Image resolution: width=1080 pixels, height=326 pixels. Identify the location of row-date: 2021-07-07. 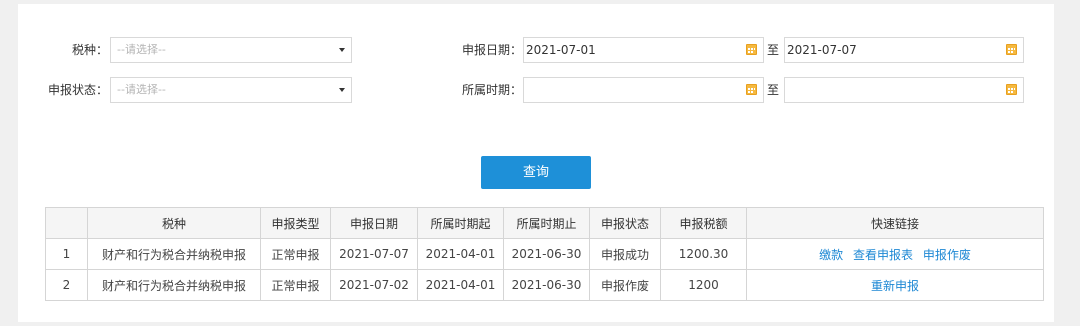
(374, 254).